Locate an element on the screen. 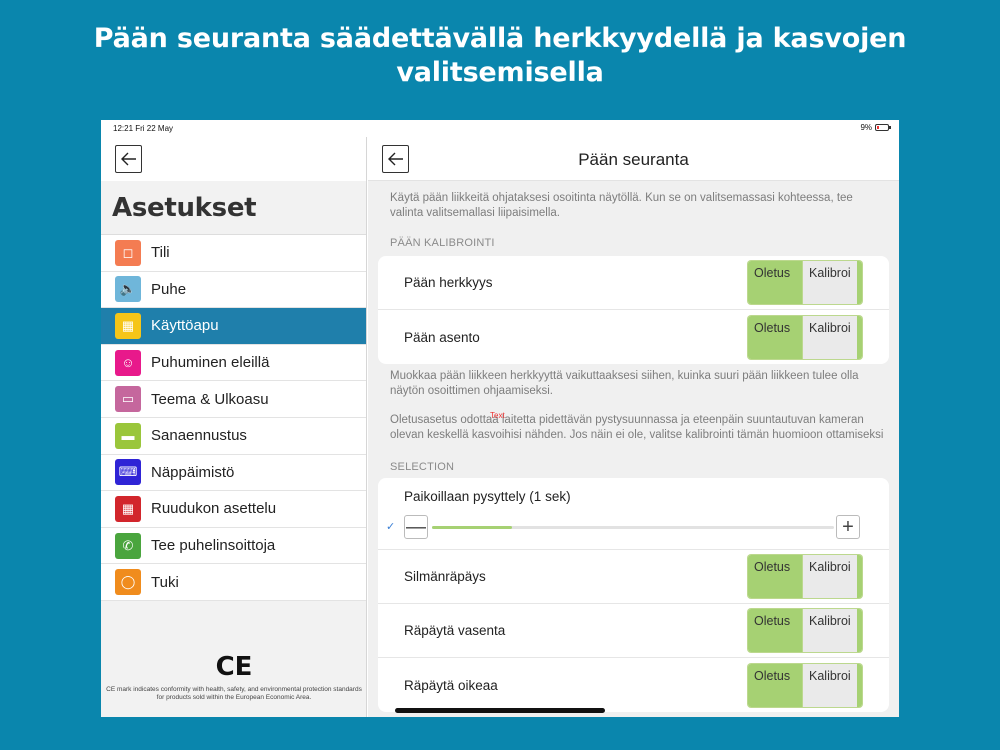 The width and height of the screenshot is (1000, 750). sidebar-item-label: Ruudukon asettelu is located at coordinates (214, 509).